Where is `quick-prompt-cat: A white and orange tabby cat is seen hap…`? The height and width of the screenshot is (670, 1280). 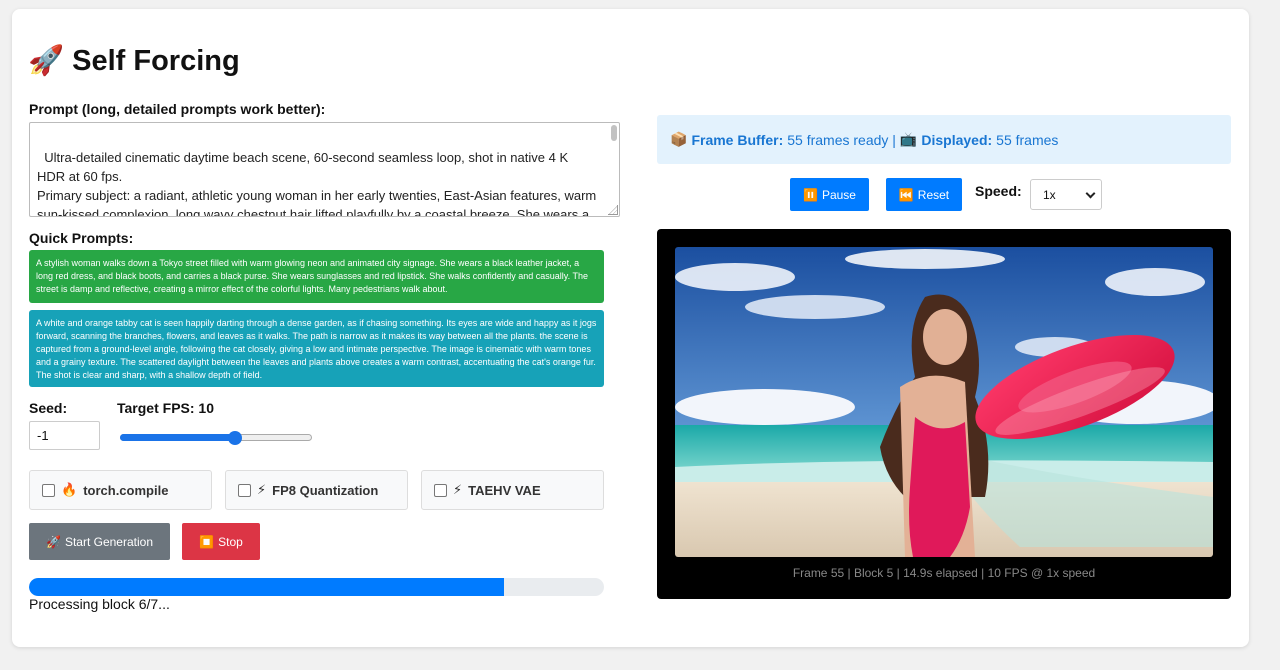
quick-prompt-cat: A white and orange tabby cat is seen hap… is located at coordinates (316, 348).